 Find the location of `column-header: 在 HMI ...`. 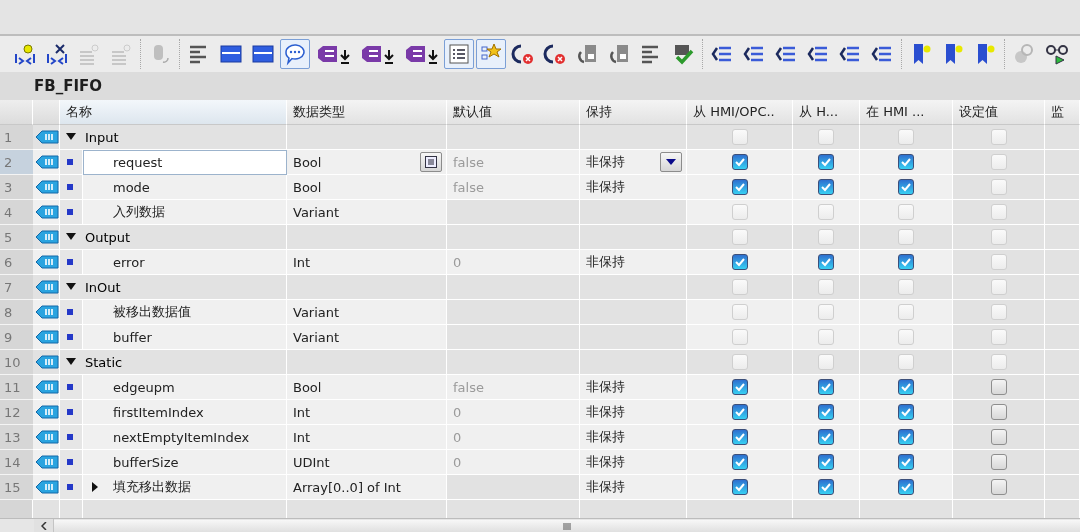

column-header: 在 HMI ... is located at coordinates (906, 112).